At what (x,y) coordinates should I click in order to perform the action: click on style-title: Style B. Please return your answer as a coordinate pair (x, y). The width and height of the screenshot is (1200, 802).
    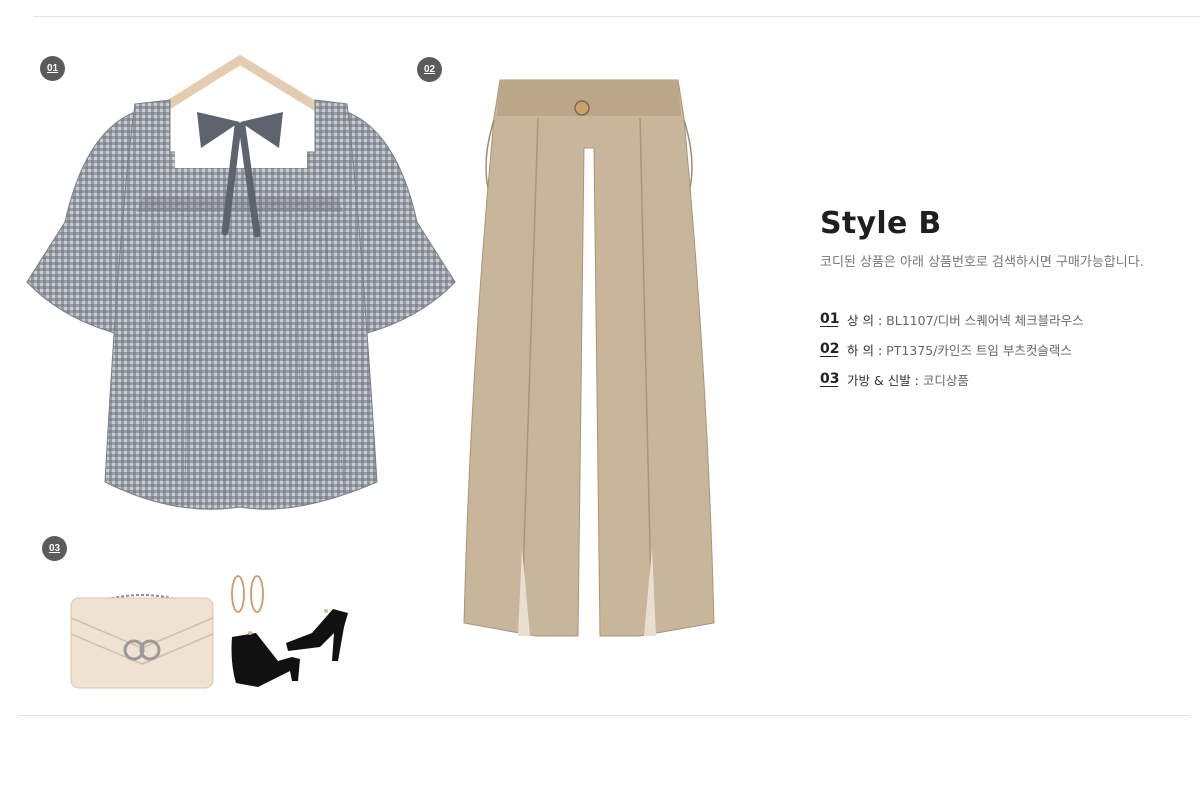
    Looking at the image, I should click on (881, 223).